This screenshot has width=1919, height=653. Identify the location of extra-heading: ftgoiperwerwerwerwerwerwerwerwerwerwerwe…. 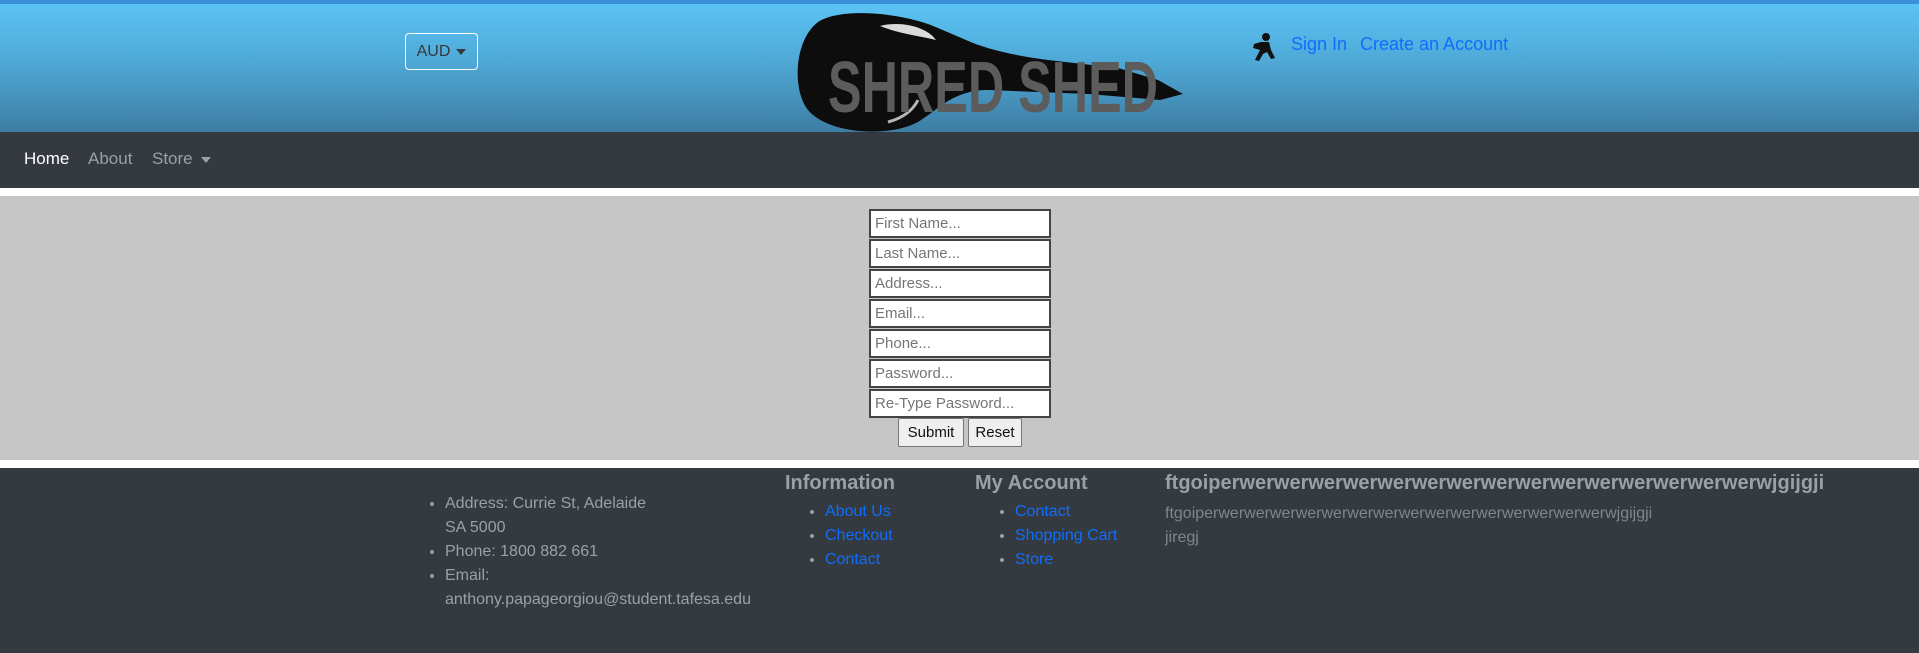
(1495, 483).